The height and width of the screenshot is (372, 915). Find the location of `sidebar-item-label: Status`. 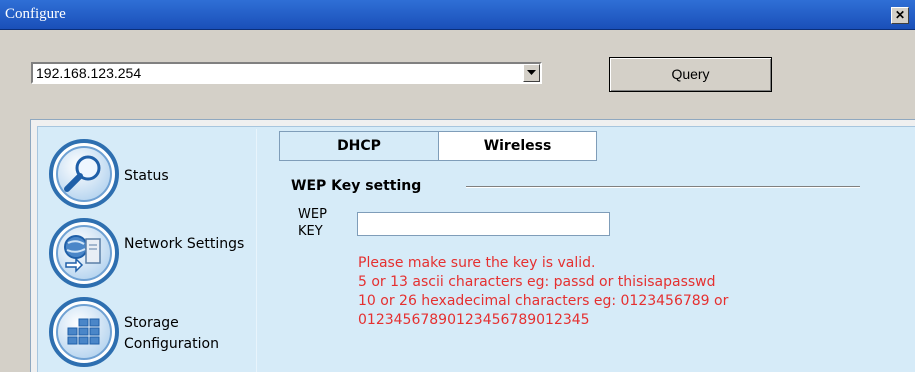

sidebar-item-label: Status is located at coordinates (146, 176).